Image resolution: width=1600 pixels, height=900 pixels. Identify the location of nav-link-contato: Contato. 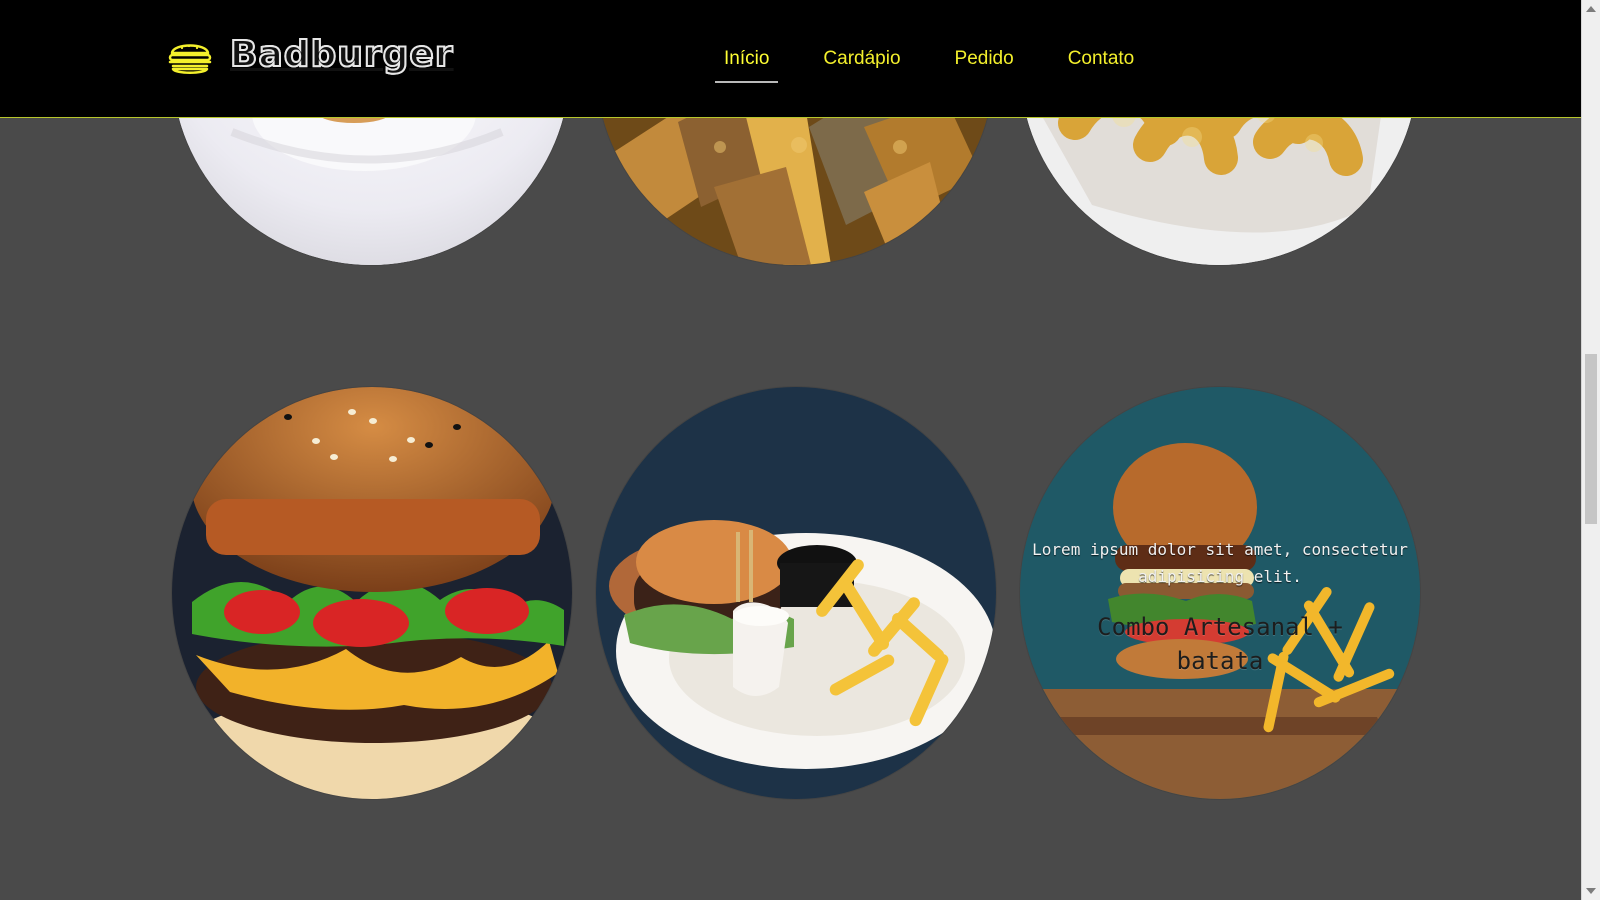
(1101, 59).